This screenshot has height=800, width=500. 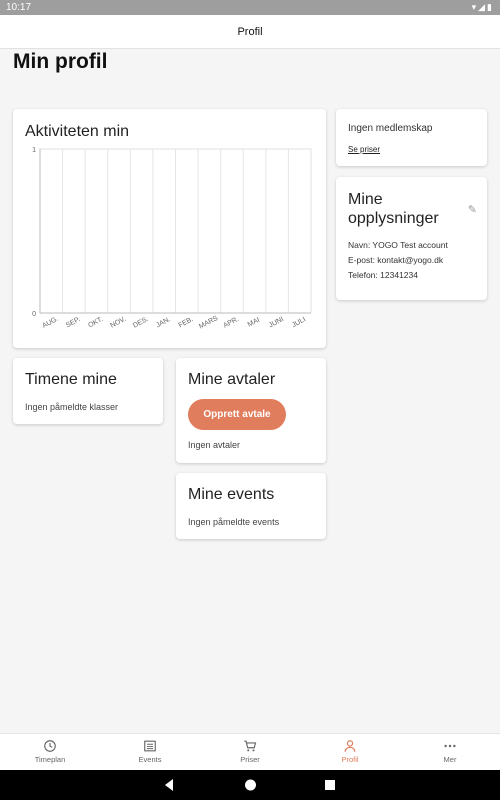 What do you see at coordinates (450, 759) in the screenshot?
I see `nav-label: Mer` at bounding box center [450, 759].